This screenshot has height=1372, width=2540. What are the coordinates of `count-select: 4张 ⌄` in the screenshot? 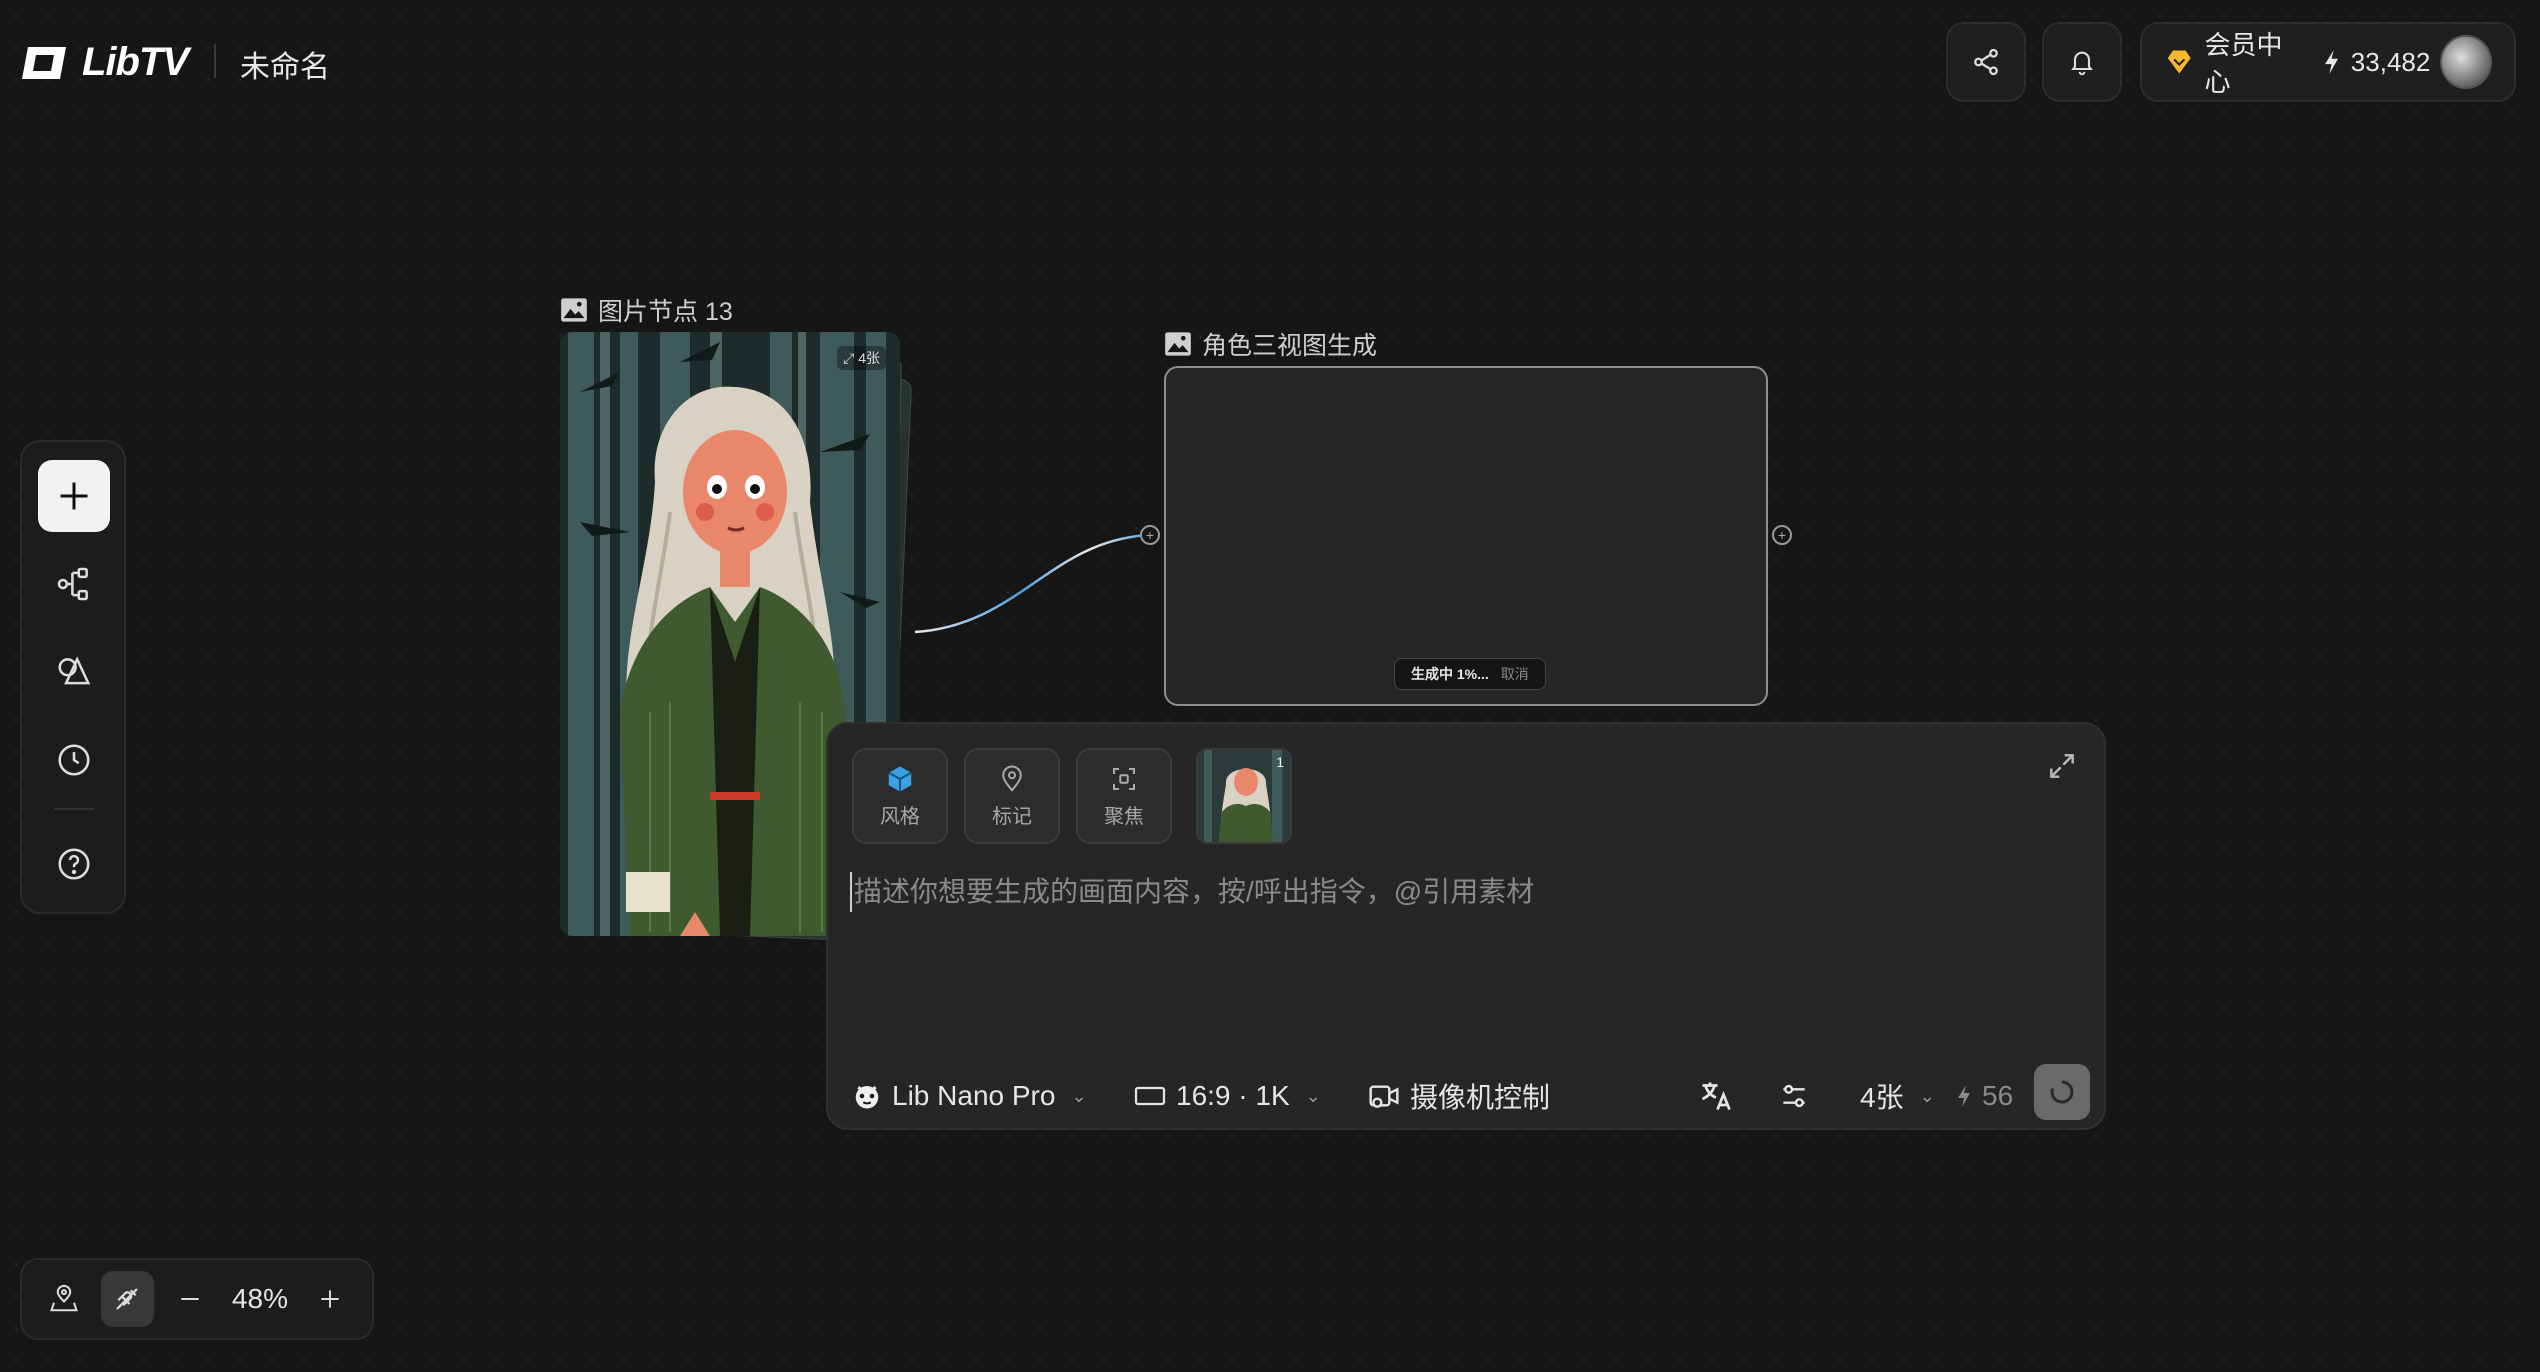 It's located at (1897, 1096).